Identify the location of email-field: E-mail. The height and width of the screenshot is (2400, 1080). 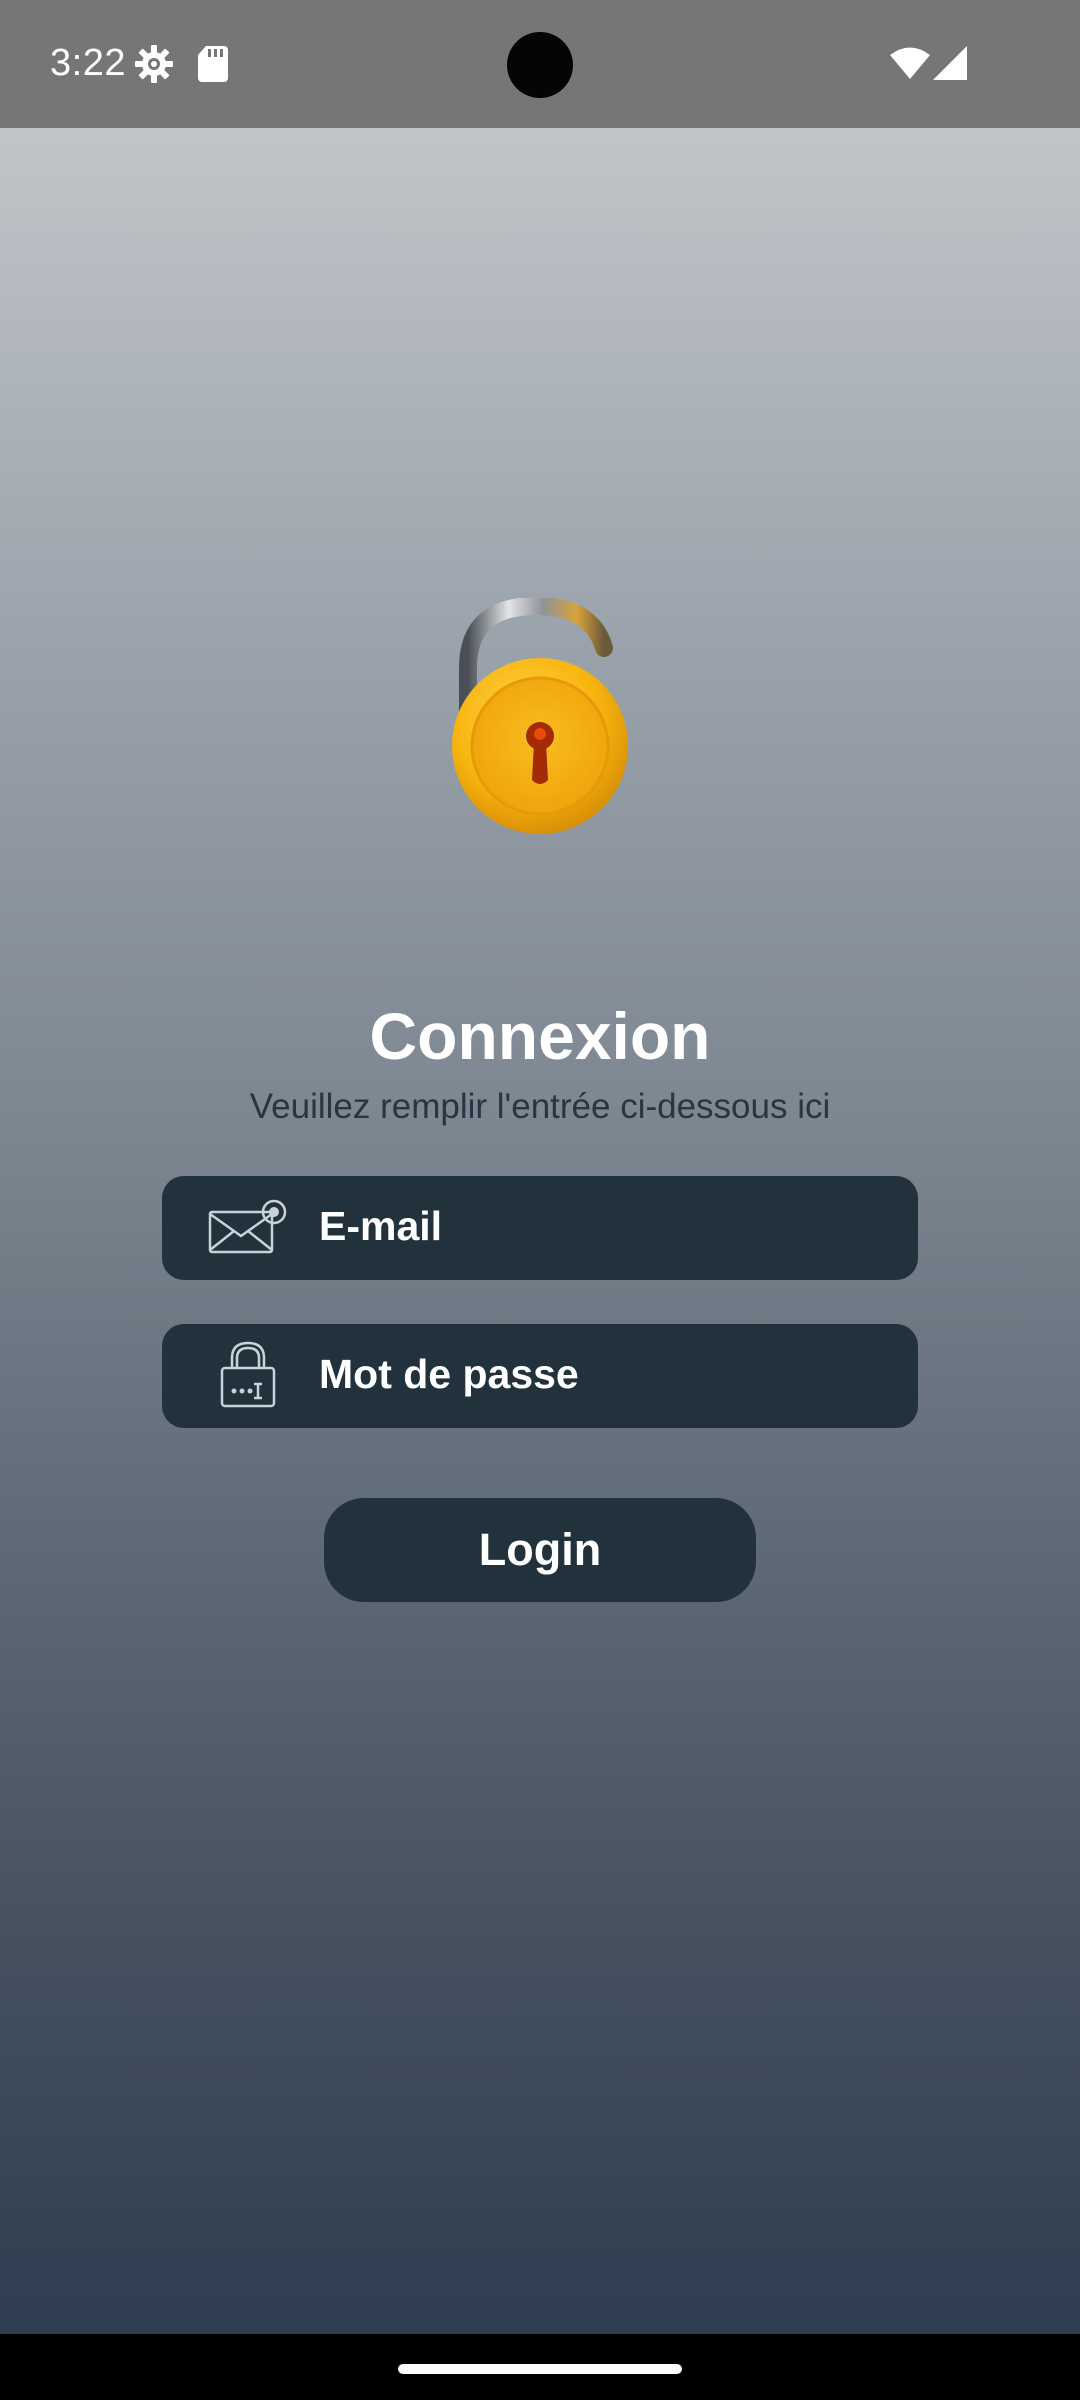
(540, 1228).